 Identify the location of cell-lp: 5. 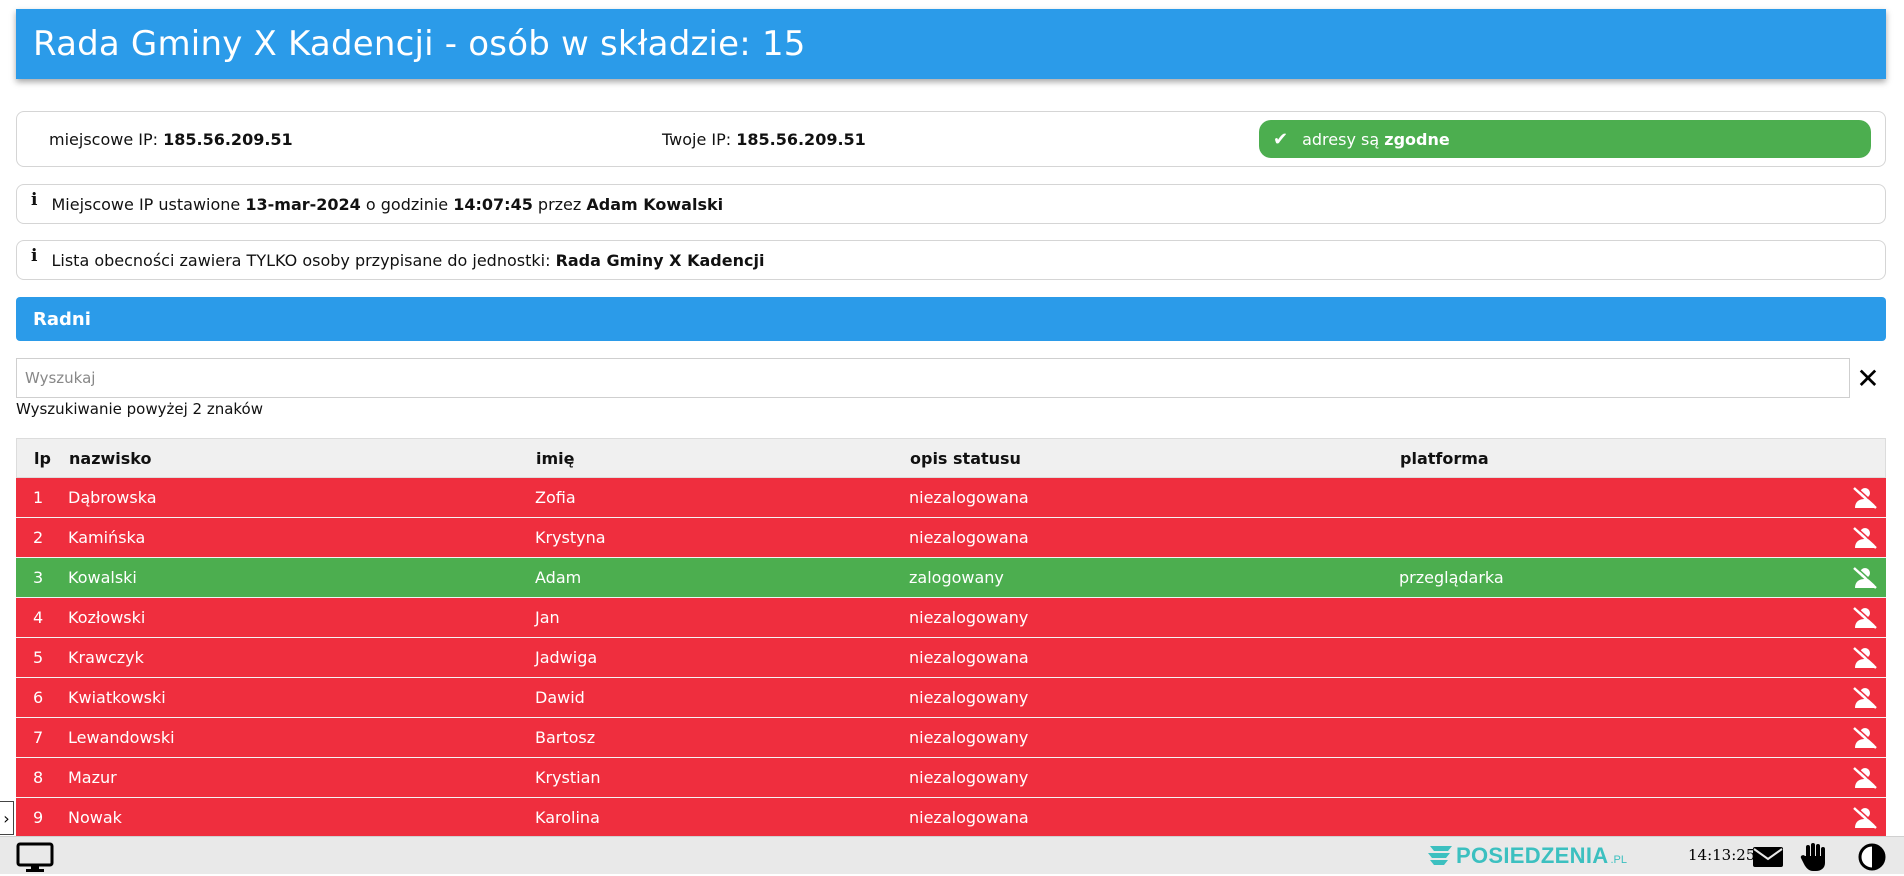
(38, 657).